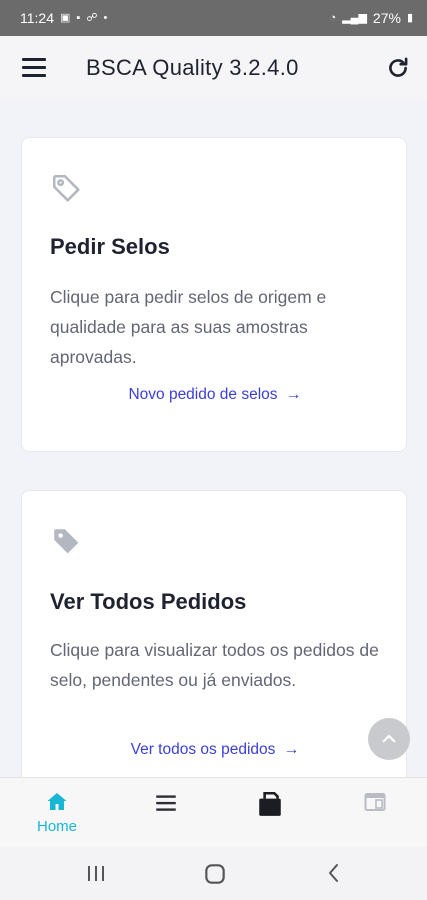 The width and height of the screenshot is (427, 900). I want to click on bottom-navigation: Home, so click(213, 812).